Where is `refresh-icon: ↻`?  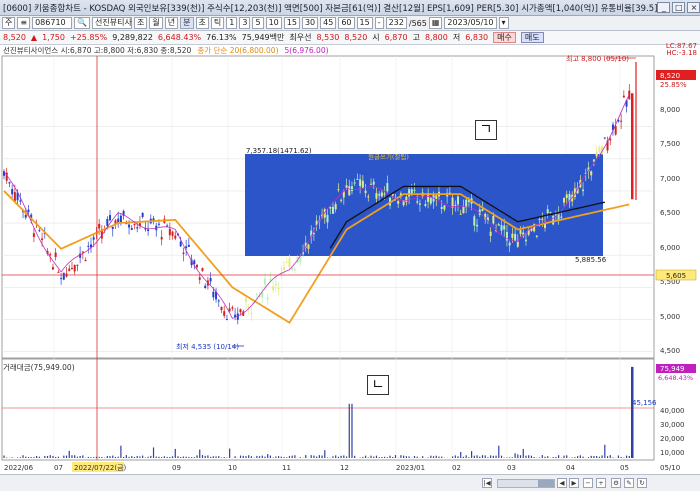
refresh-icon: ↻ is located at coordinates (642, 483).